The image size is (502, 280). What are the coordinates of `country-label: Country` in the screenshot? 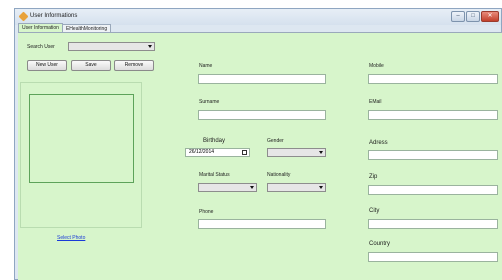 It's located at (380, 244).